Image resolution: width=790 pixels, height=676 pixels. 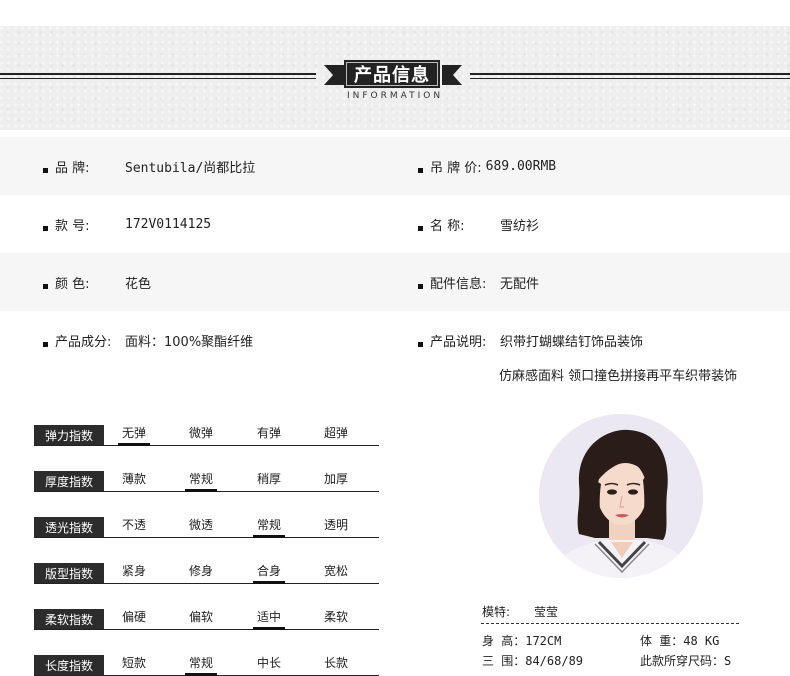 What do you see at coordinates (200, 617) in the screenshot?
I see `index-option: 偏软` at bounding box center [200, 617].